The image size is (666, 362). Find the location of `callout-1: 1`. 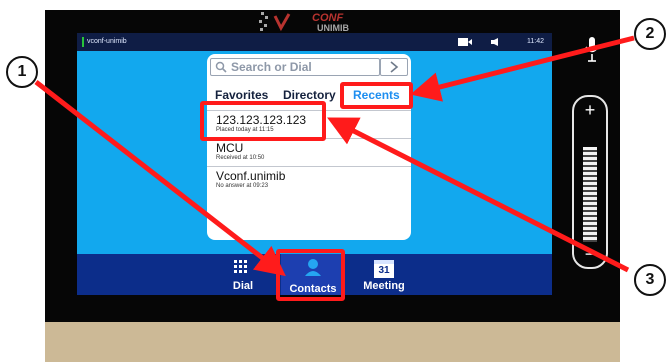

callout-1: 1 is located at coordinates (22, 72).